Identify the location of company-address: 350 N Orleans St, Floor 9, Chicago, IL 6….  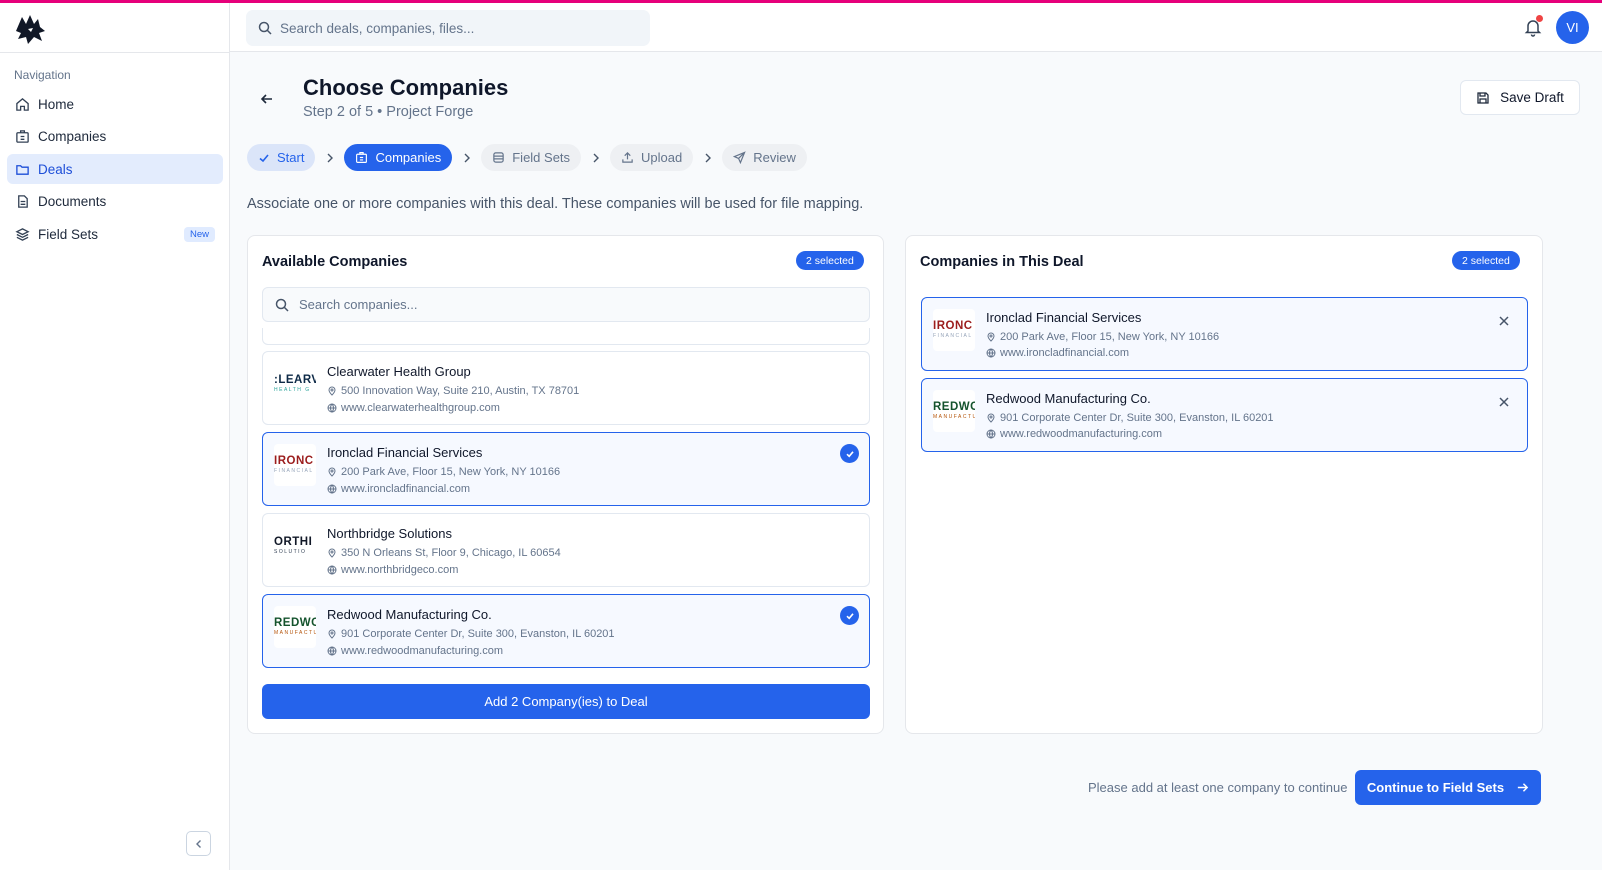
(444, 553).